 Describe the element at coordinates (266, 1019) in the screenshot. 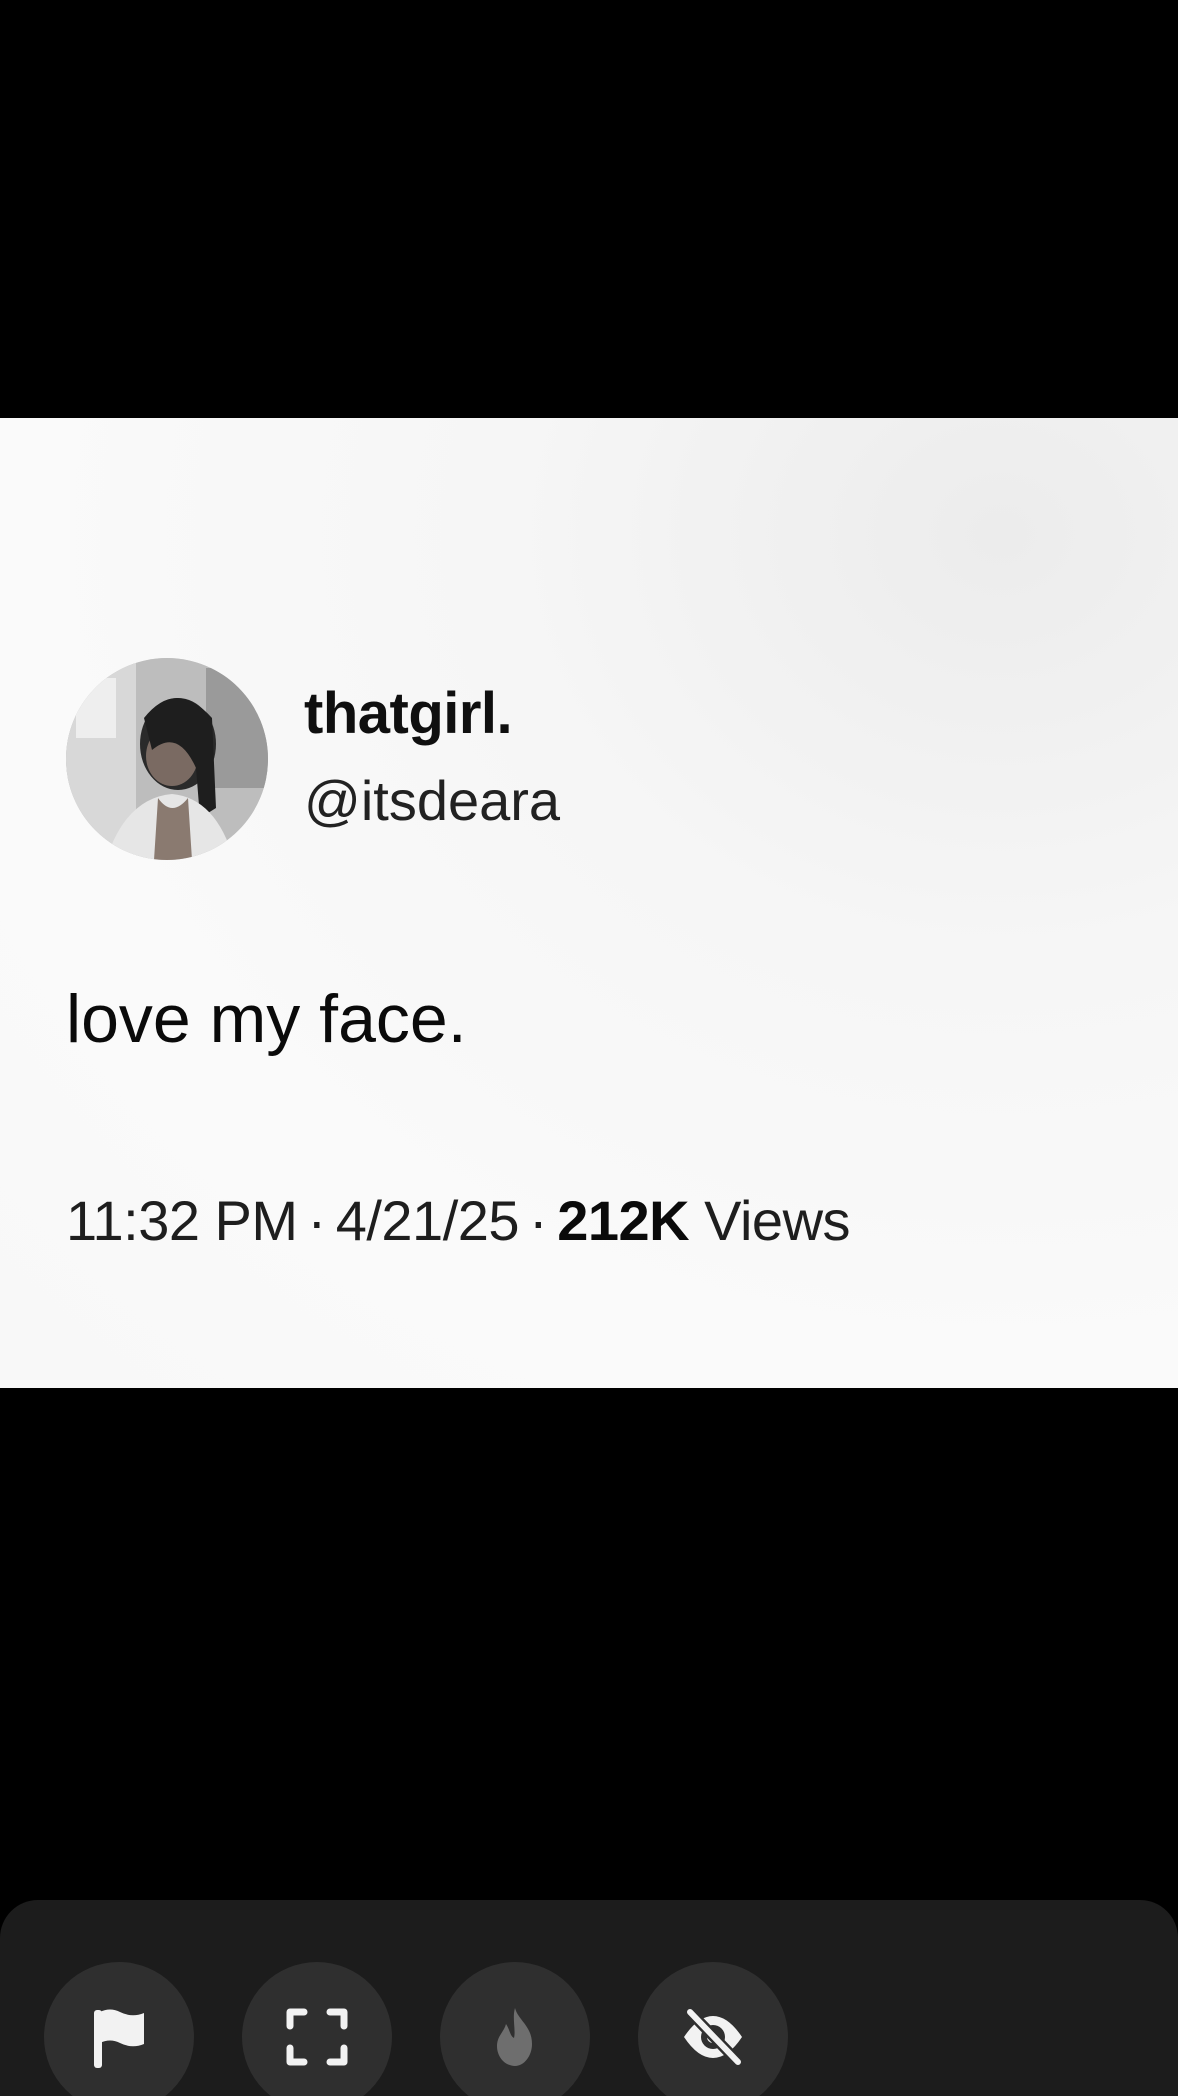

I see `tweet-text: love my face.` at that location.